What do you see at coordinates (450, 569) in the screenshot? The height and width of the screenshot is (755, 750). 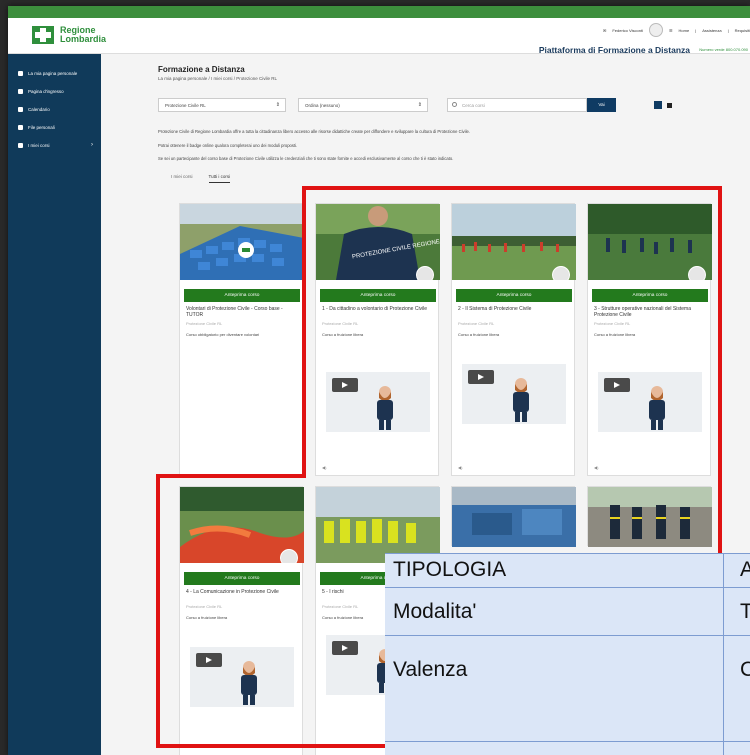 I see `table-label: TIPOLOGIA` at bounding box center [450, 569].